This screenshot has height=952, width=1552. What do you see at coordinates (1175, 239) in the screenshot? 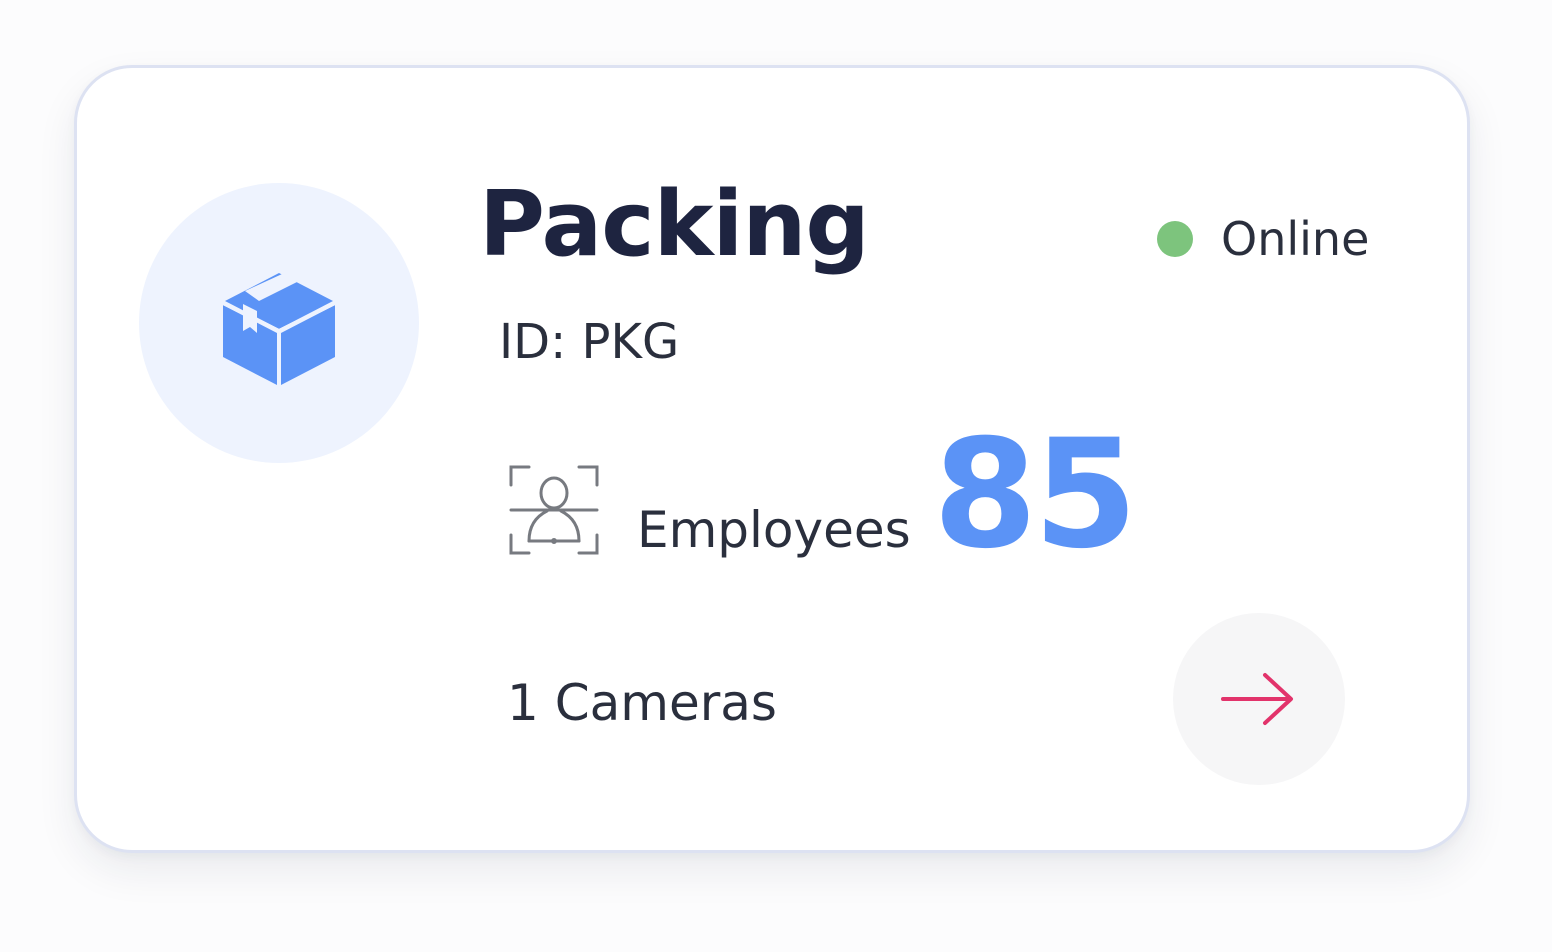
I see `status-dot` at bounding box center [1175, 239].